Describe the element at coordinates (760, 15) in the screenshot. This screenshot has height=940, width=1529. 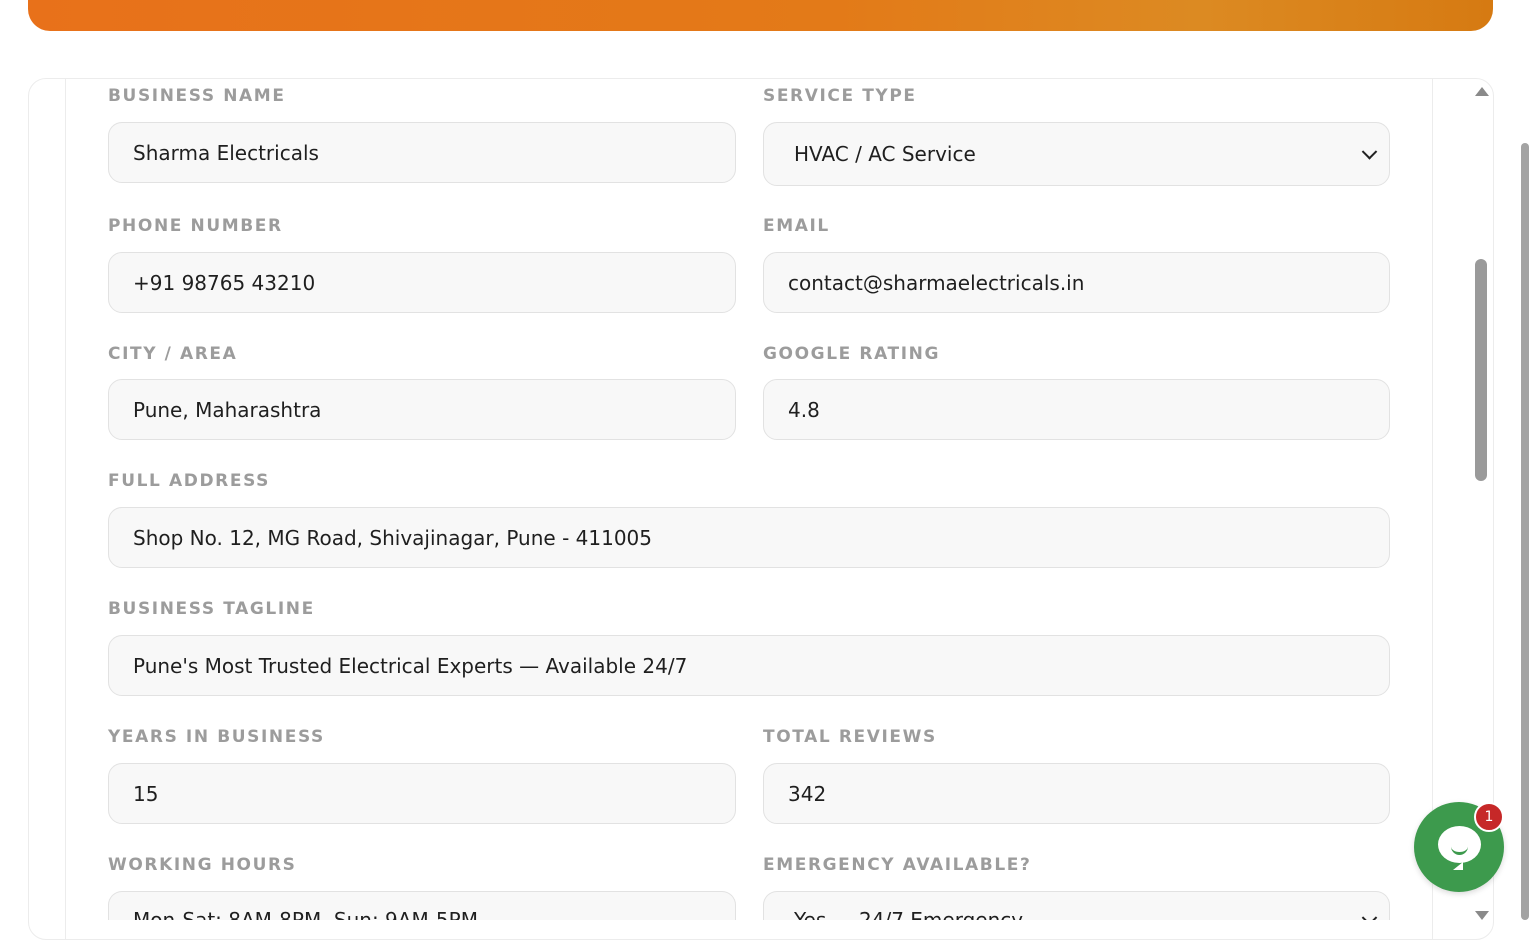
I see `top-banner` at that location.